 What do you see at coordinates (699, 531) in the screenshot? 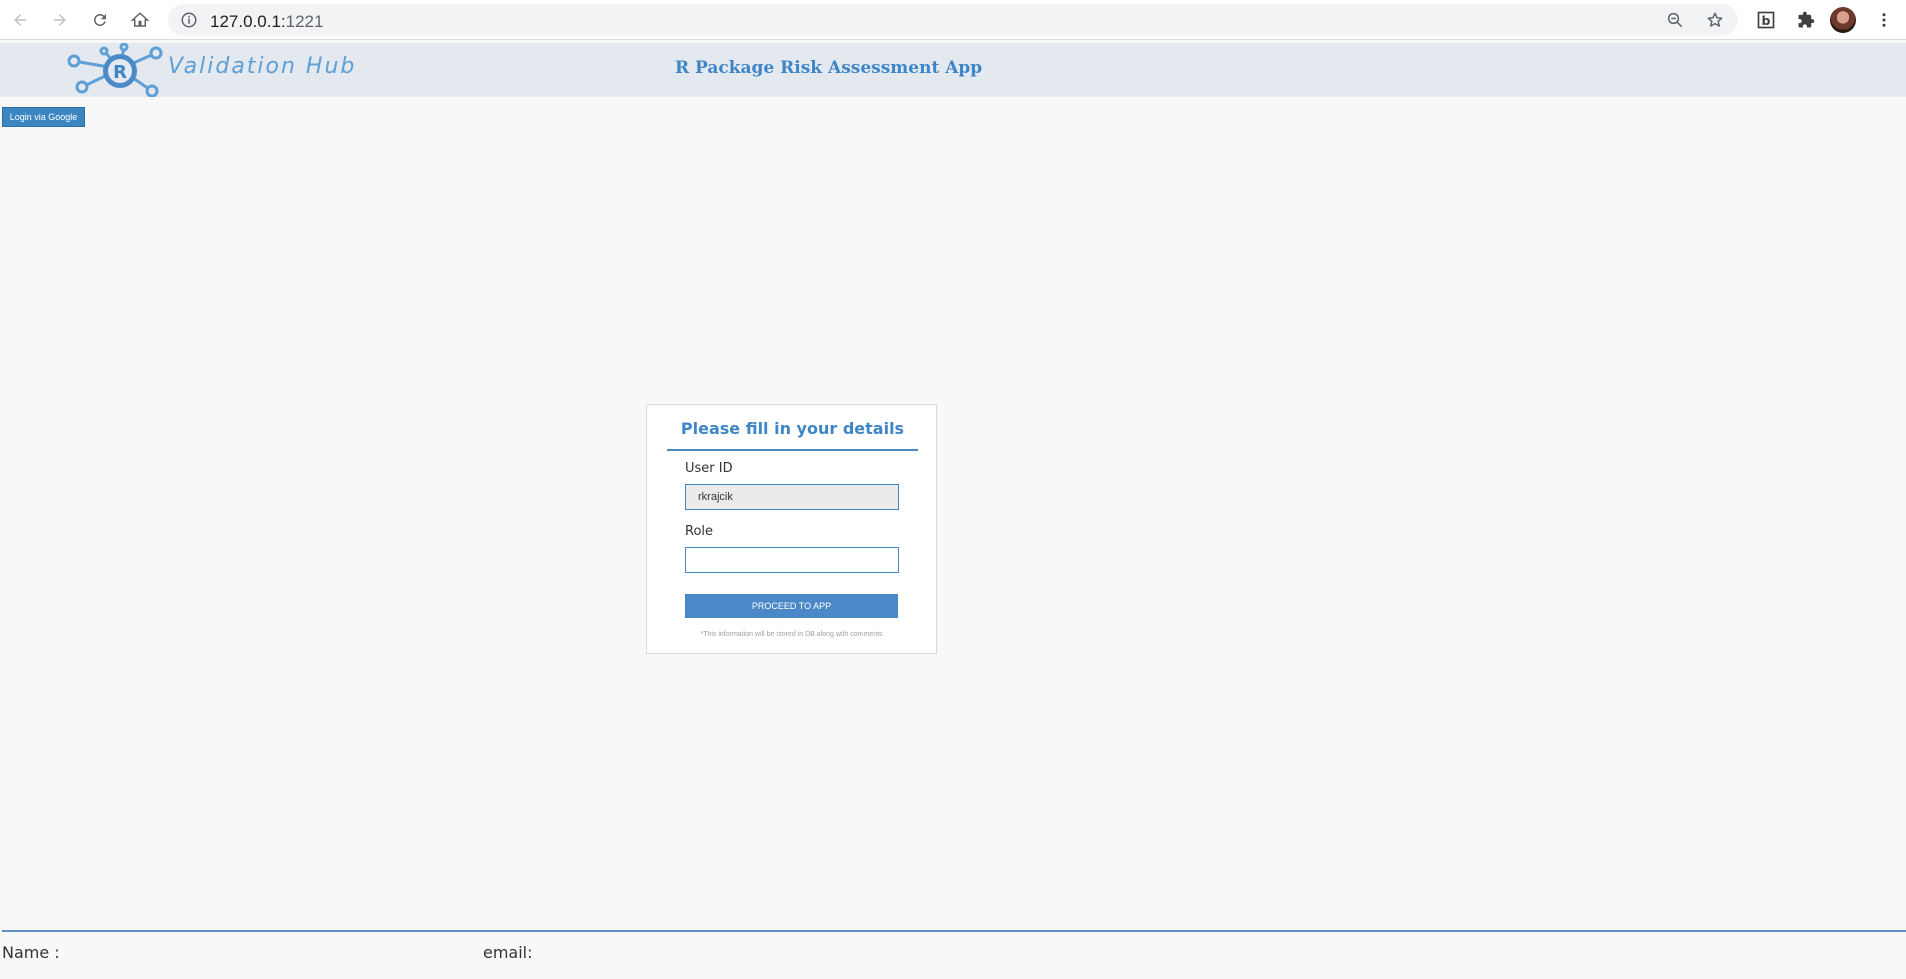
I see `role-label: Role` at bounding box center [699, 531].